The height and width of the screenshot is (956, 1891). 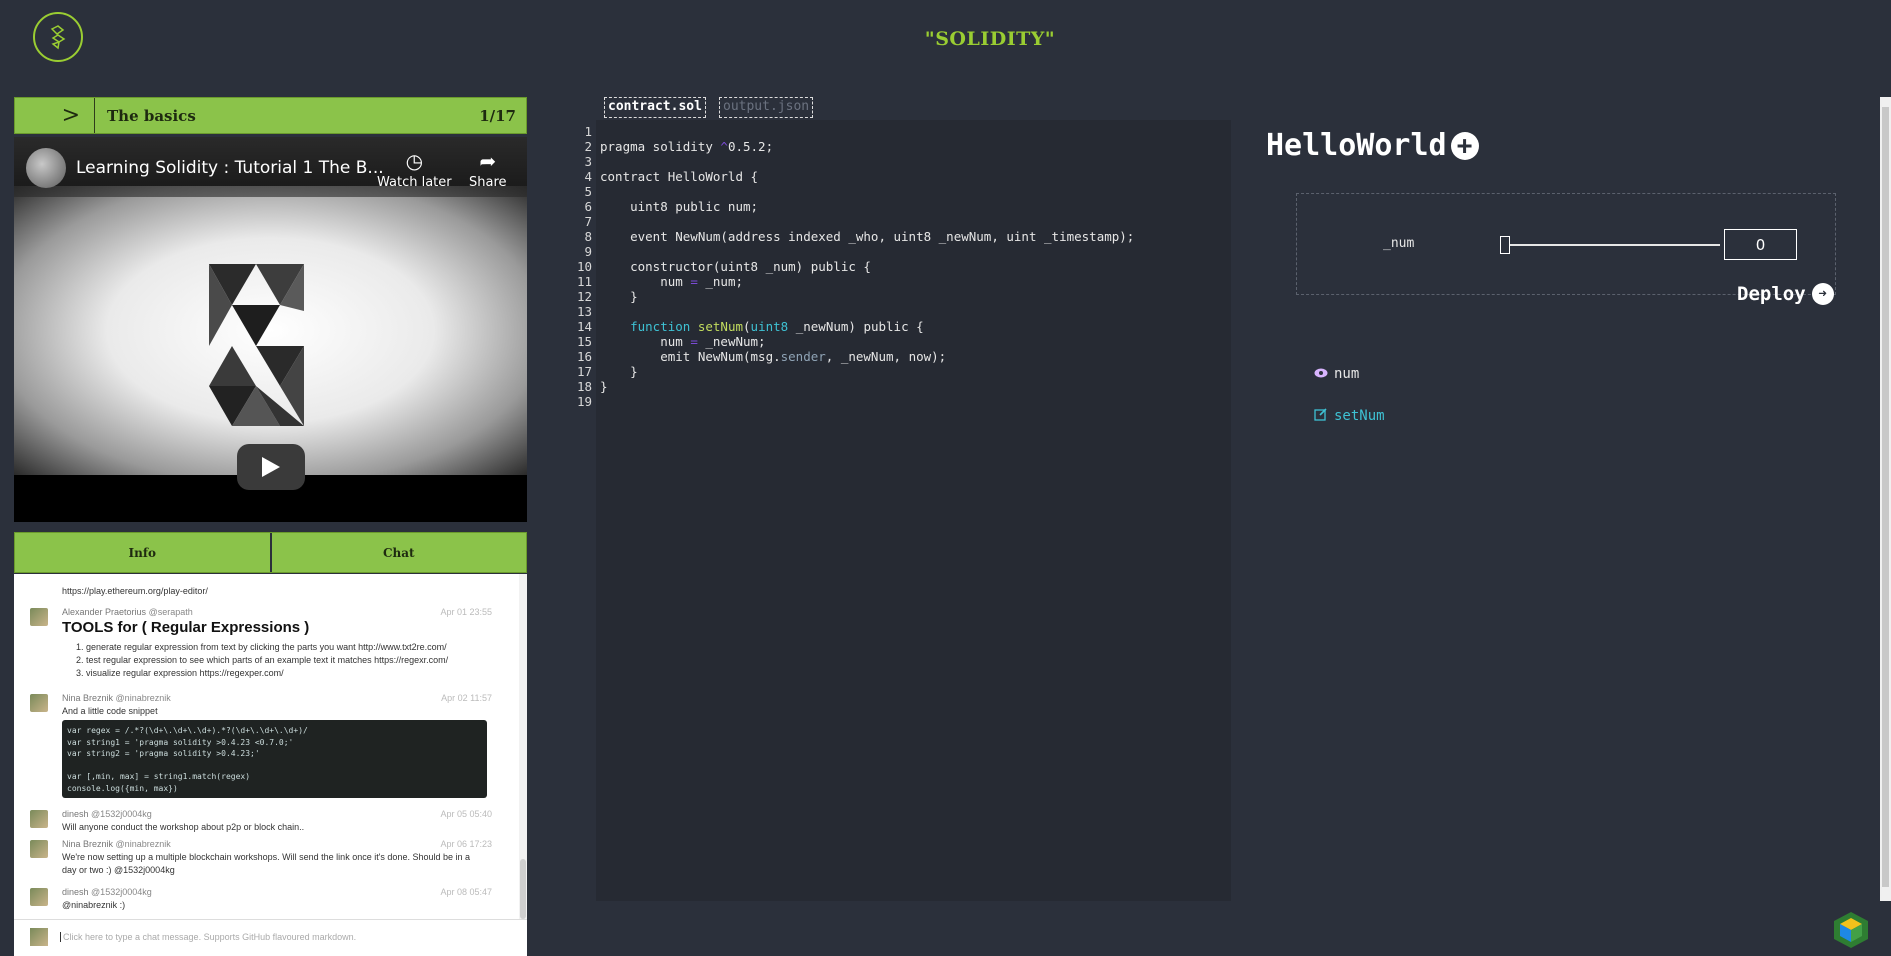 What do you see at coordinates (773, 356) in the screenshot?
I see `code-text: emit NewNum(msg.sender, _newNum, now);` at bounding box center [773, 356].